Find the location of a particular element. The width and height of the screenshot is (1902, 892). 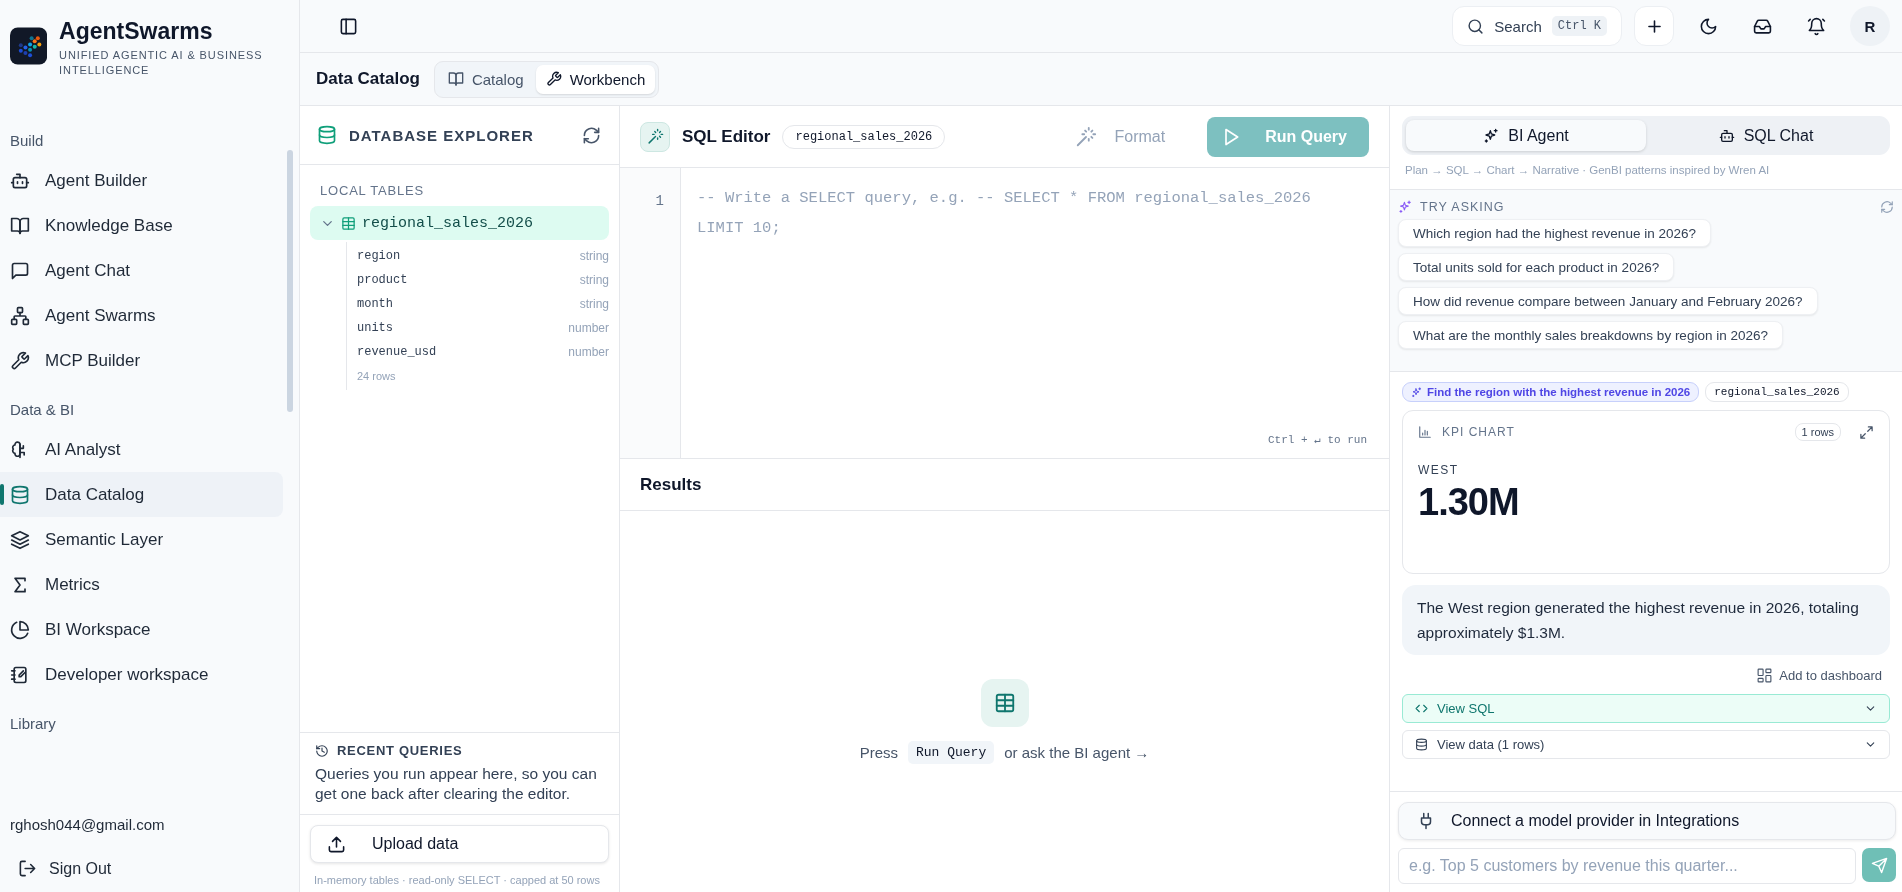

question-tag: Find the region with the highest revenue in 2026 is located at coordinates (1551, 392).